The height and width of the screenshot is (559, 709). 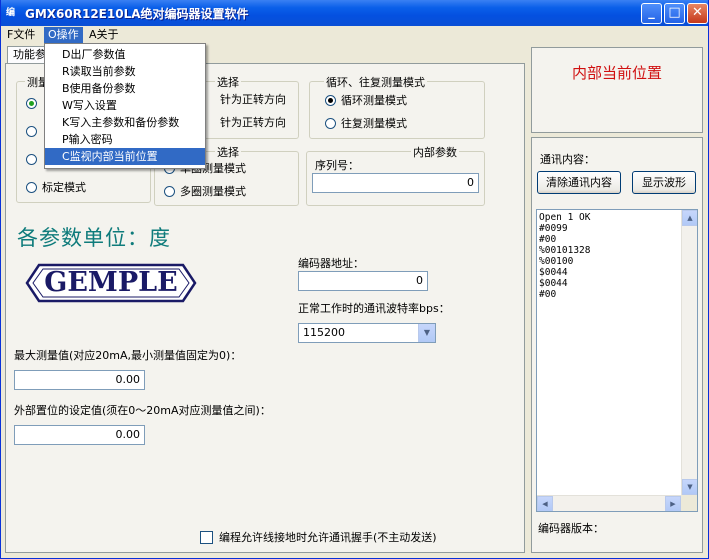 I want to click on measure-option-calibration: 标定模式, so click(x=56, y=188).